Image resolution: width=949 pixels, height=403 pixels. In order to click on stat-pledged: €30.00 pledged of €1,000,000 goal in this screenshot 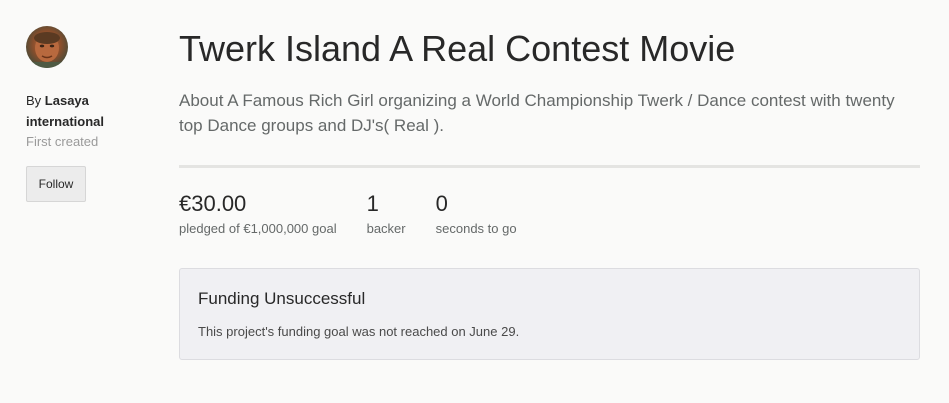, I will do `click(258, 215)`.